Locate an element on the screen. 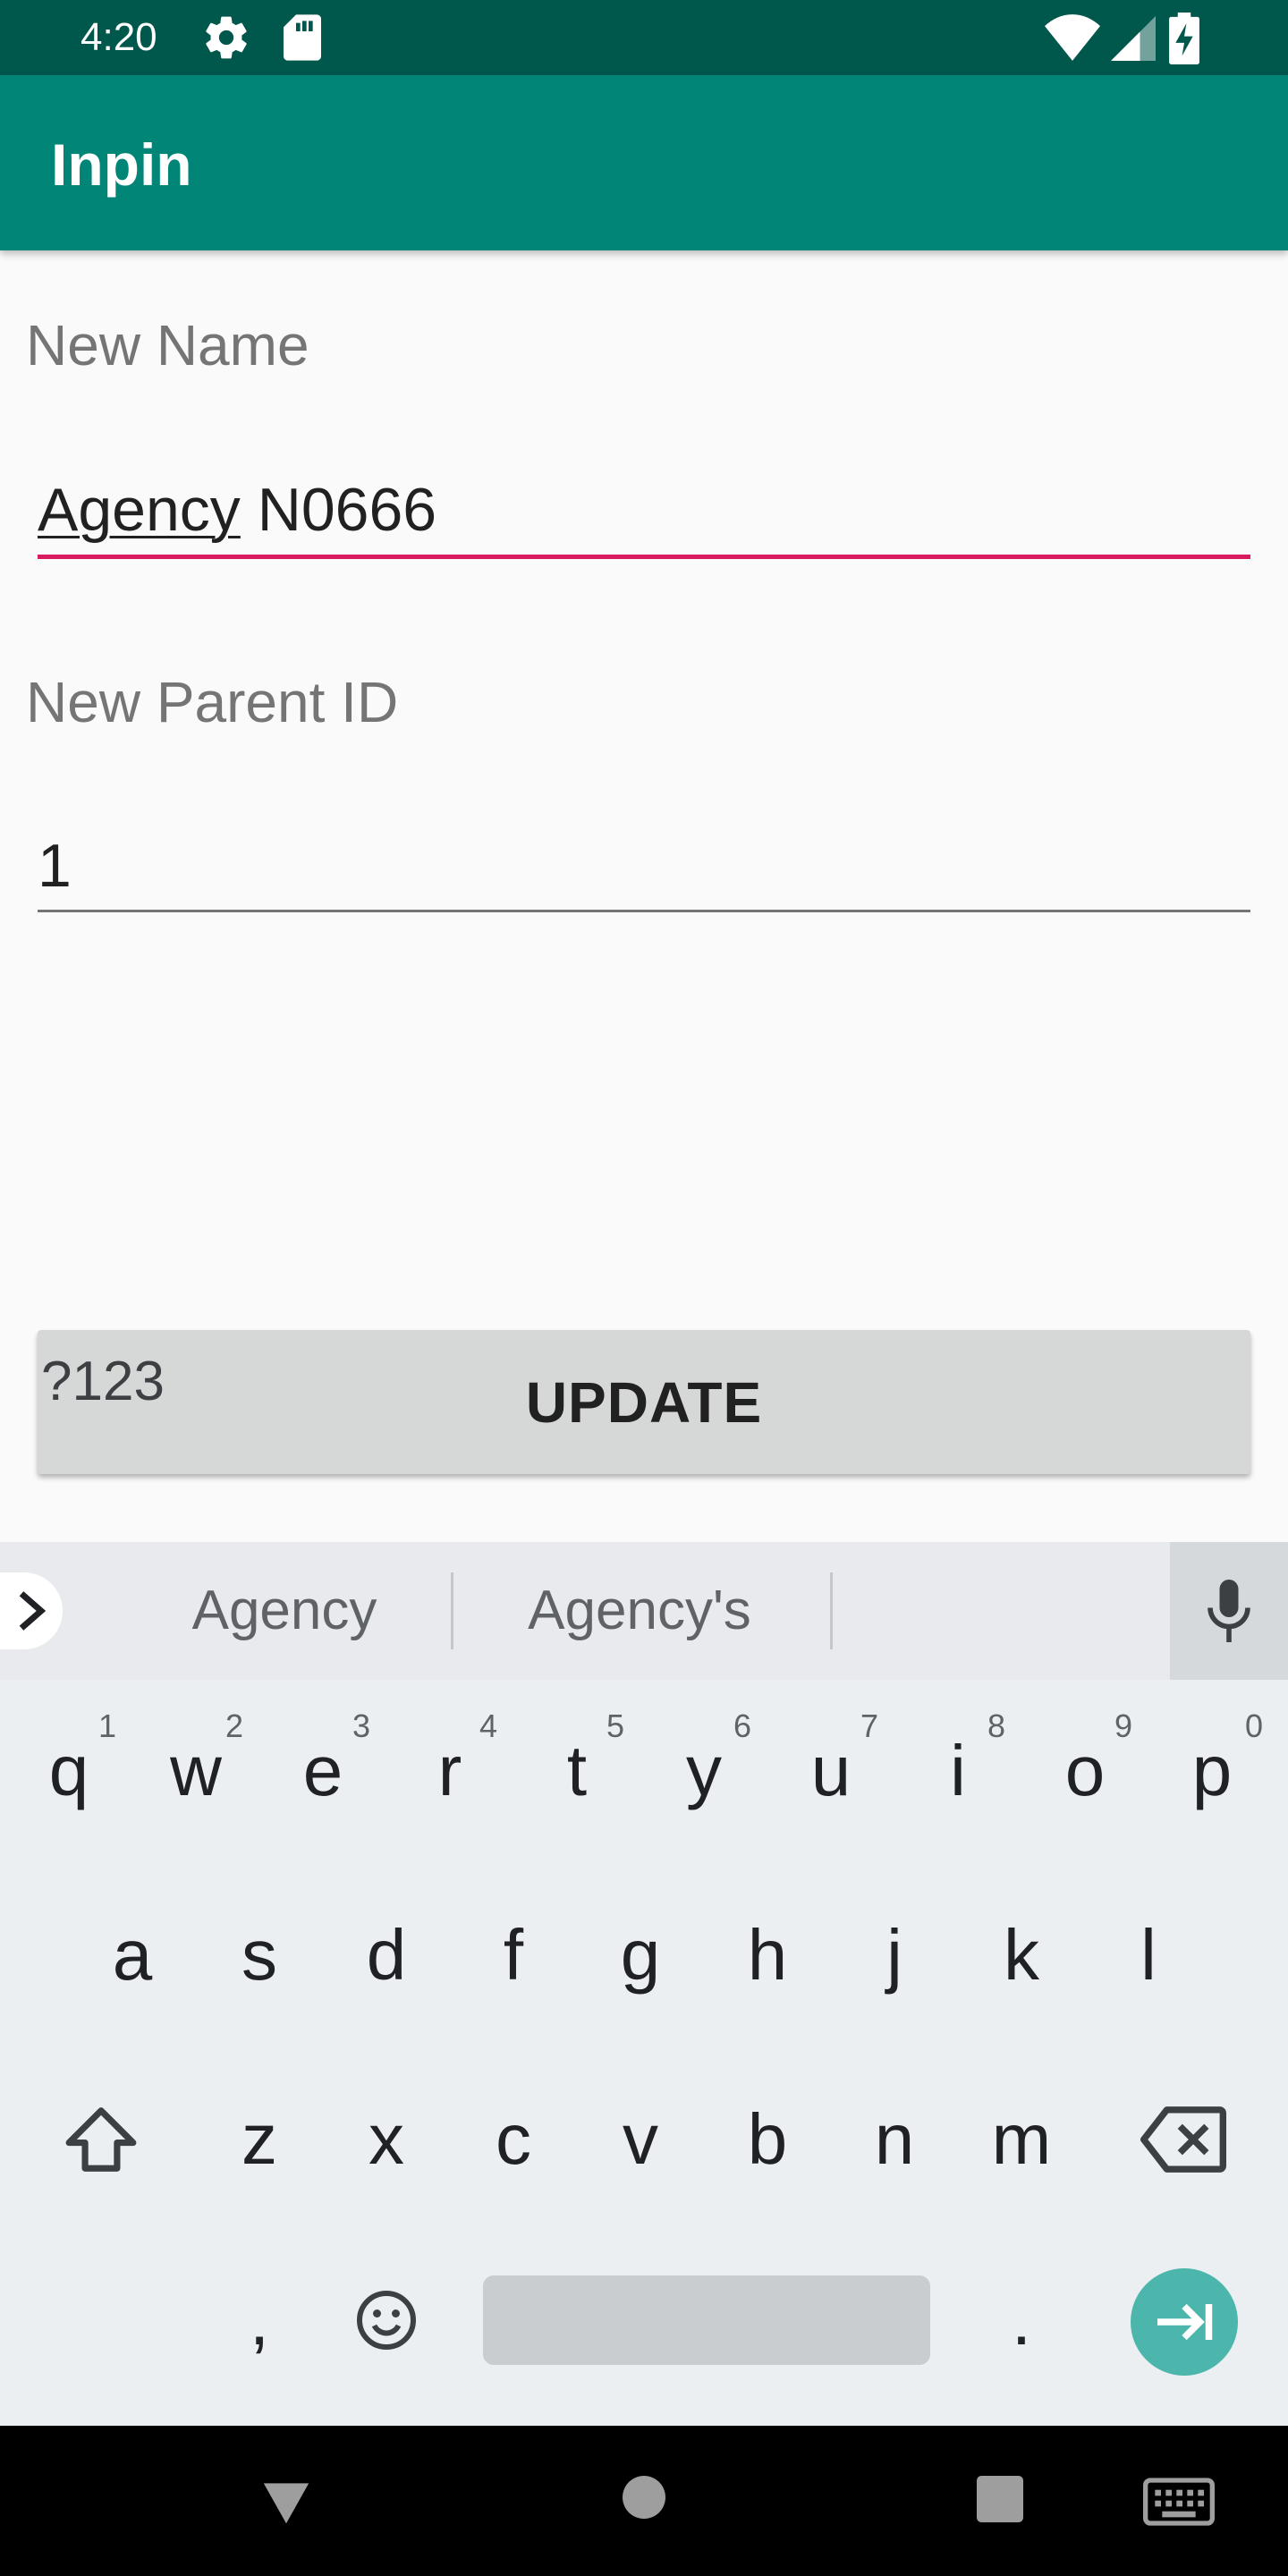 This screenshot has width=1288, height=2576. key-g: g is located at coordinates (640, 1955).